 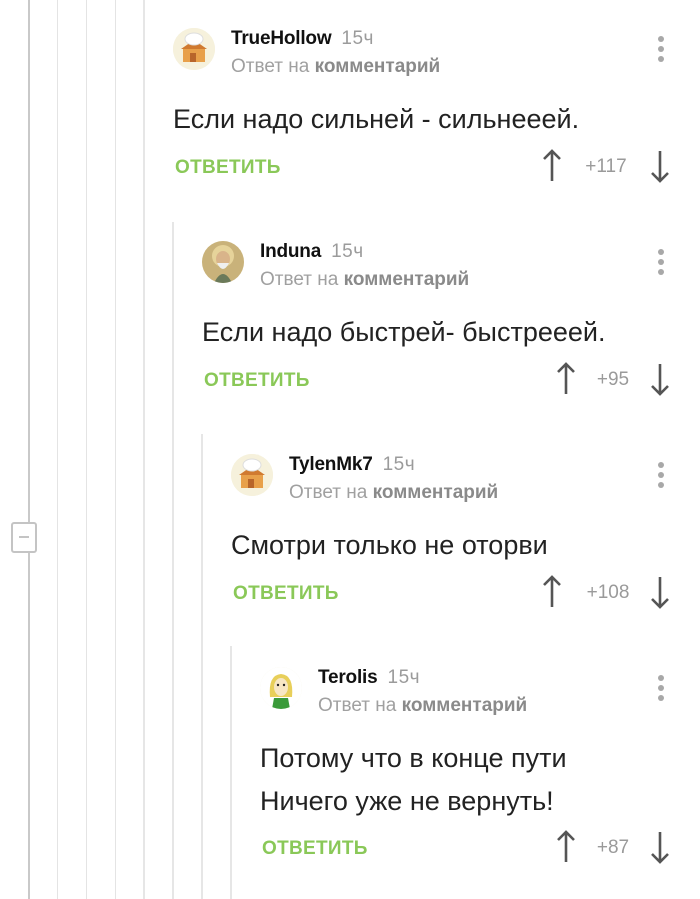 What do you see at coordinates (29, 449) in the screenshot?
I see `thread-line-root` at bounding box center [29, 449].